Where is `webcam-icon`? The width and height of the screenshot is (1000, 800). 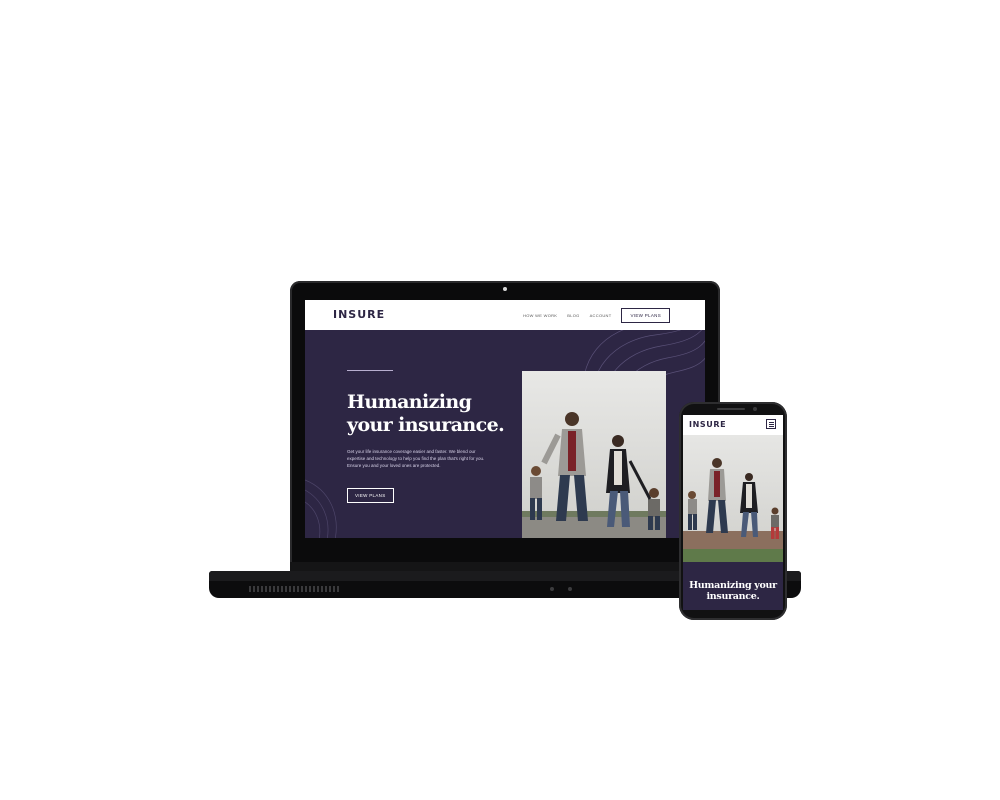 webcam-icon is located at coordinates (505, 289).